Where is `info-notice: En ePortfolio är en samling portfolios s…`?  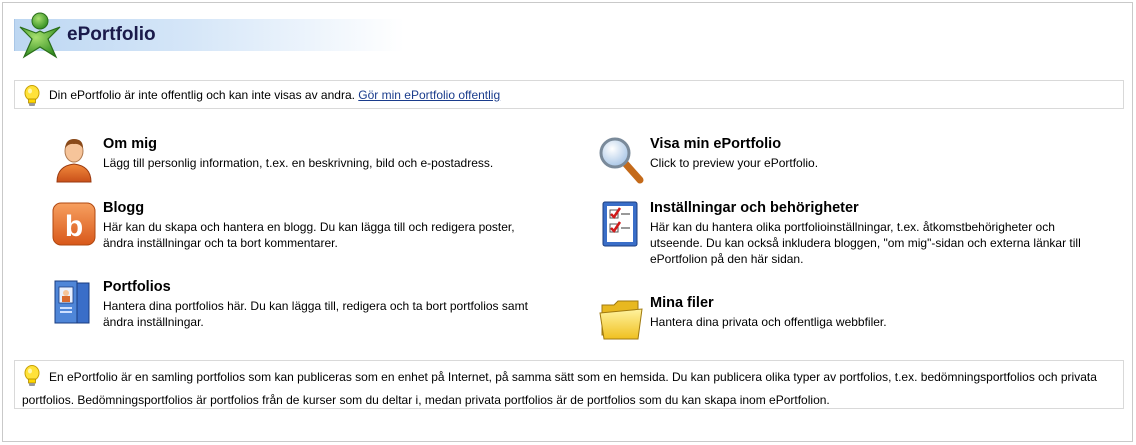
info-notice: En ePortfolio är en samling portfolios s… is located at coordinates (569, 384).